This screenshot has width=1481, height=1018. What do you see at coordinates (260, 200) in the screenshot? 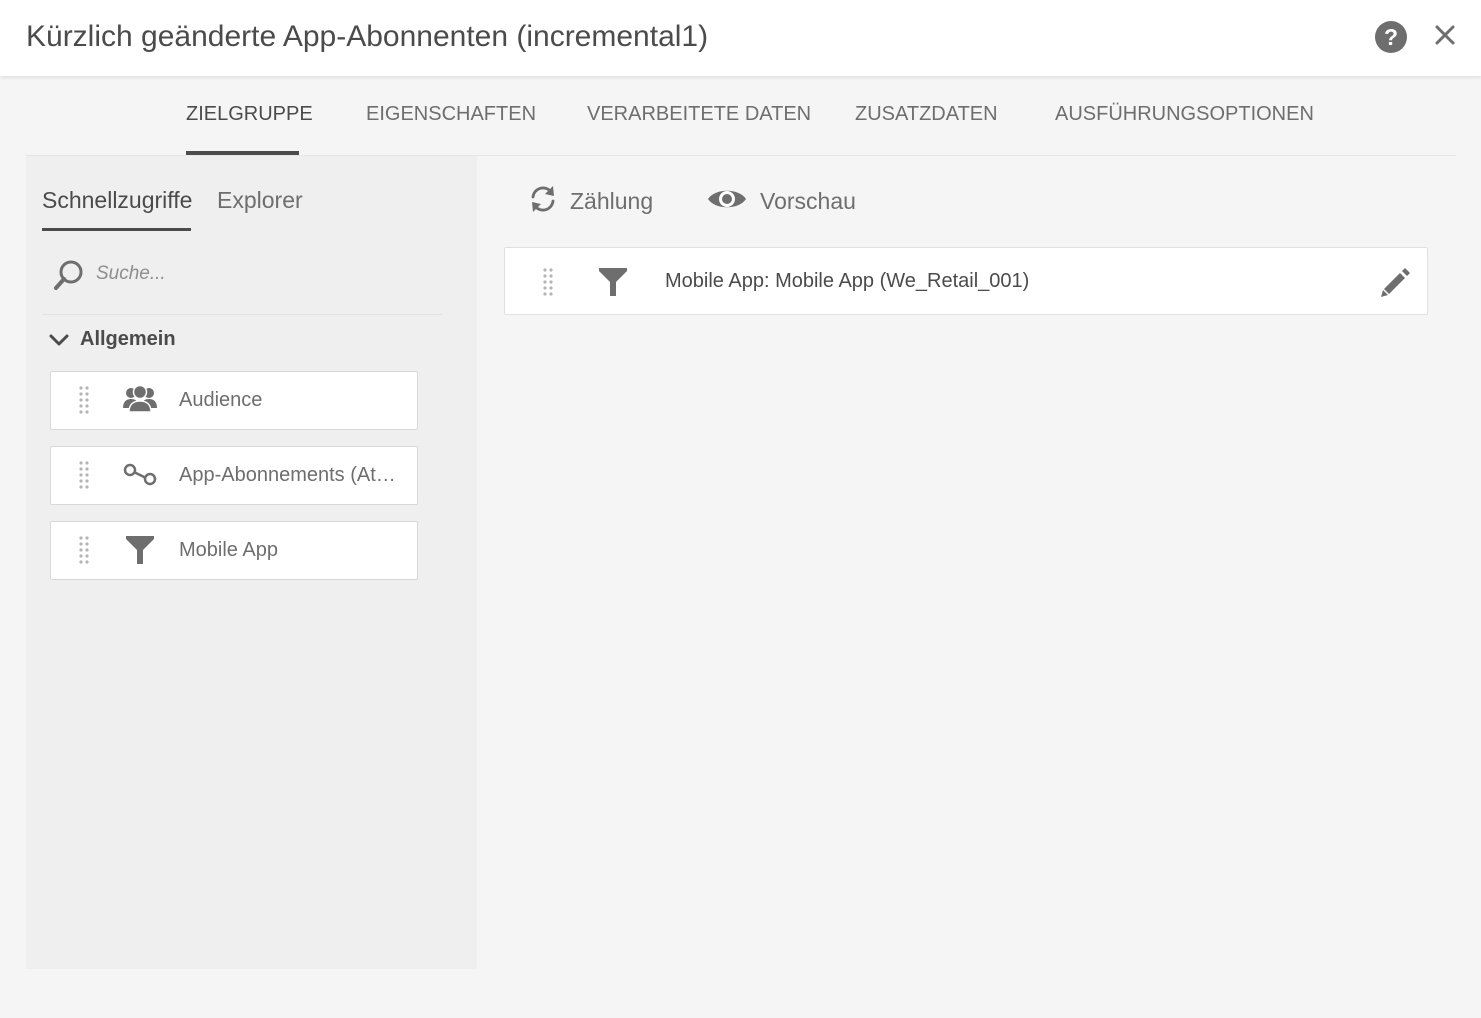
I see `subtab-explorer: Explorer` at bounding box center [260, 200].